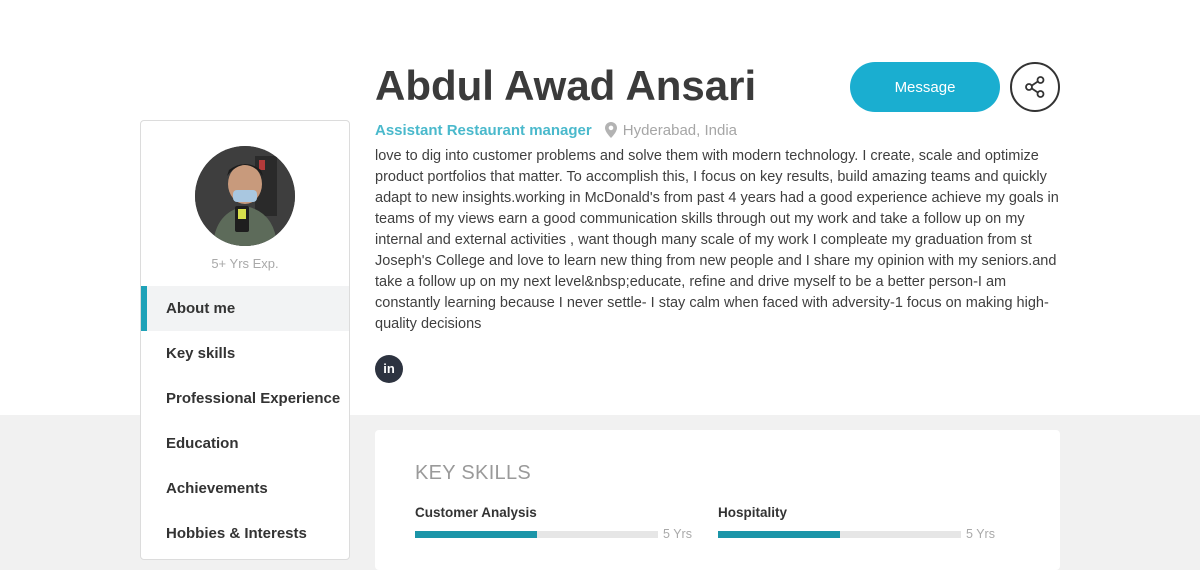 The height and width of the screenshot is (570, 1200). I want to click on experience-label: 5+ Yrs Exp., so click(245, 263).